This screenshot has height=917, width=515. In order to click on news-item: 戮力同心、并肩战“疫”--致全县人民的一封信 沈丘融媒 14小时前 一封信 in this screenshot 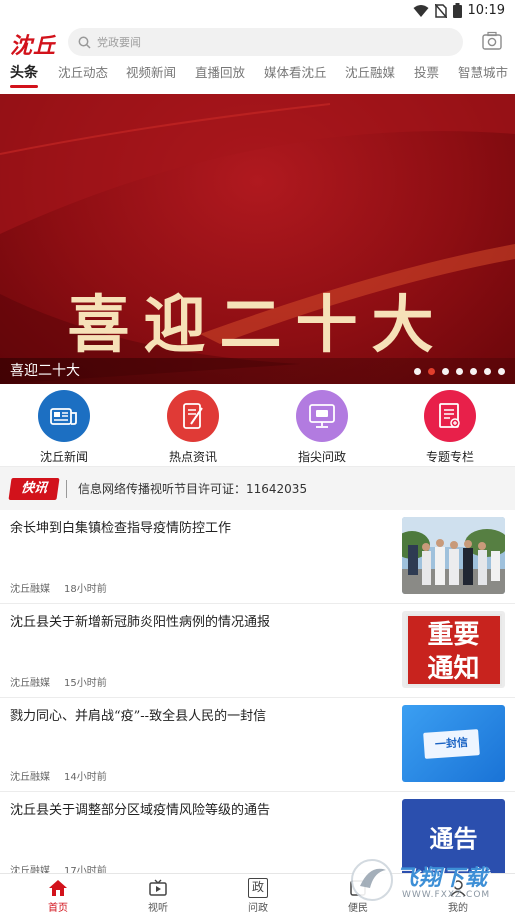, I will do `click(257, 745)`.